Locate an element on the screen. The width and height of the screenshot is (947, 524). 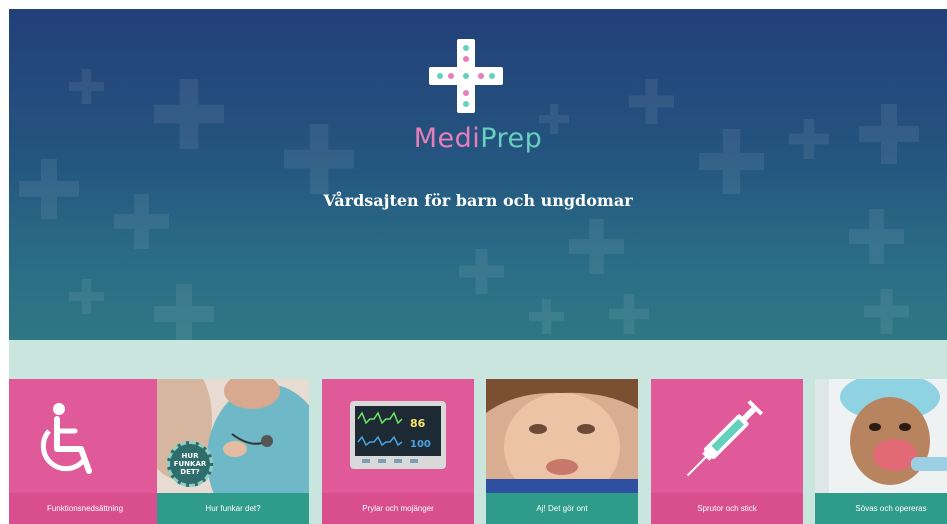
crying-boy-photo is located at coordinates (562, 436).